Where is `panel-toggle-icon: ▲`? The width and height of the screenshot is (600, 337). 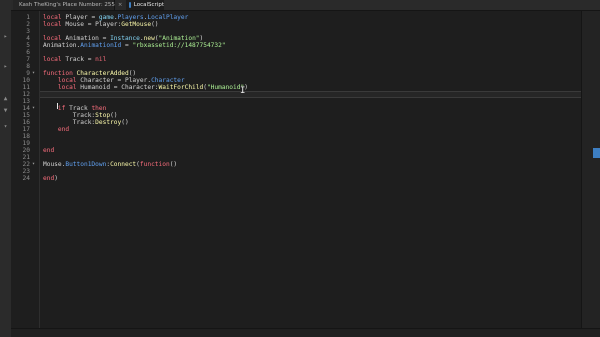 panel-toggle-icon: ▲ is located at coordinates (5, 99).